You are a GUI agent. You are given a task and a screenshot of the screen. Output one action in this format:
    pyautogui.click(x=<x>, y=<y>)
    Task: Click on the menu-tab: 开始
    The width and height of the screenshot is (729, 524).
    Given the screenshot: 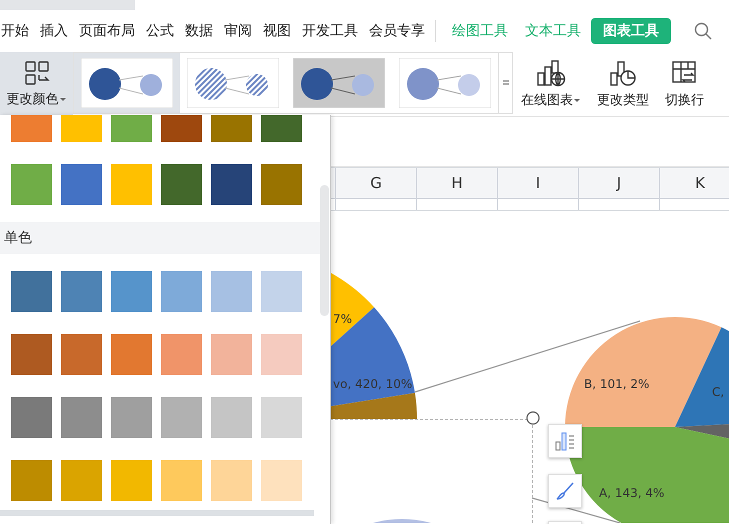 What is the action you would take?
    pyautogui.click(x=15, y=31)
    